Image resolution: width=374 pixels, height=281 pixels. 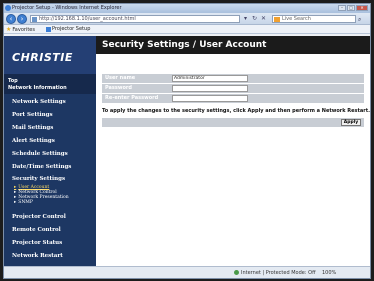 I want to click on arrow-icon: ▸, so click(x=15, y=202).